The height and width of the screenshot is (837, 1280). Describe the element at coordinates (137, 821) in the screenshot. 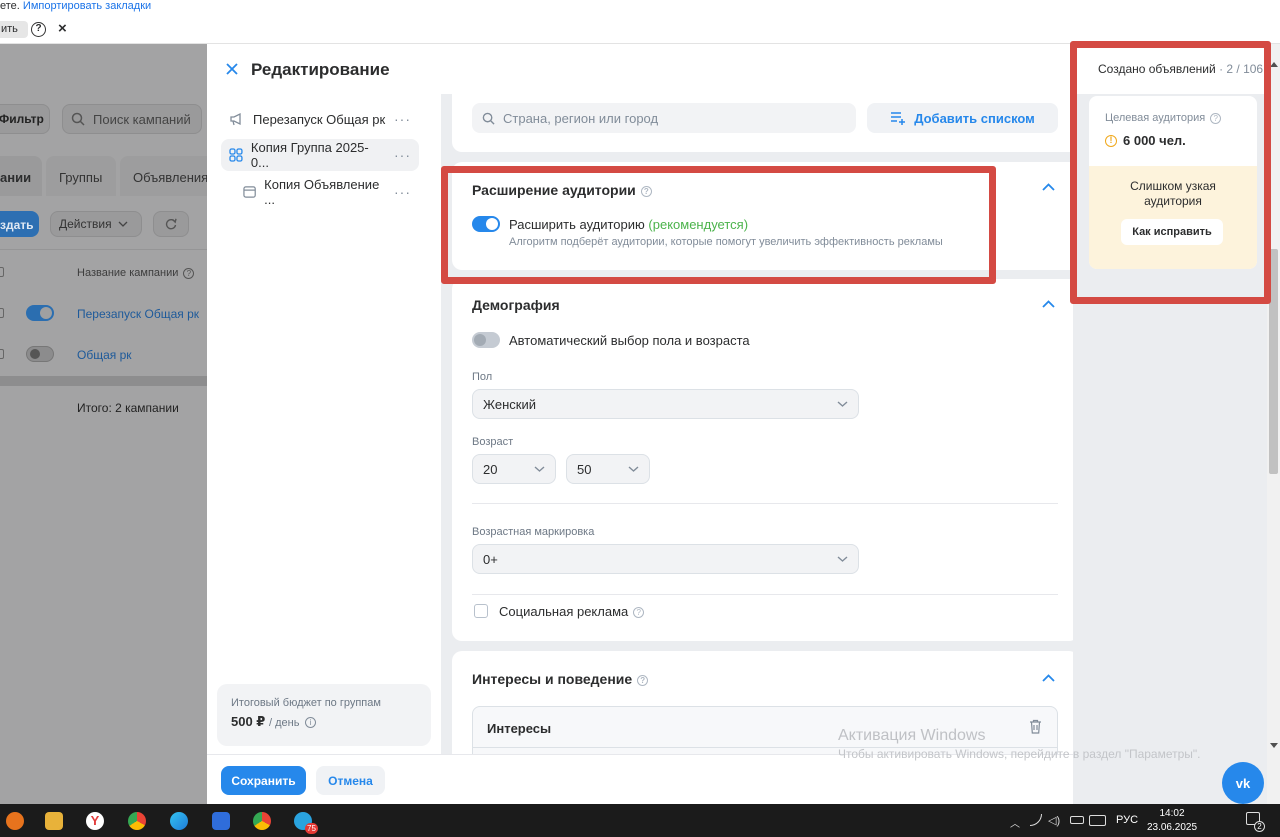

I see `chrome-icon` at that location.